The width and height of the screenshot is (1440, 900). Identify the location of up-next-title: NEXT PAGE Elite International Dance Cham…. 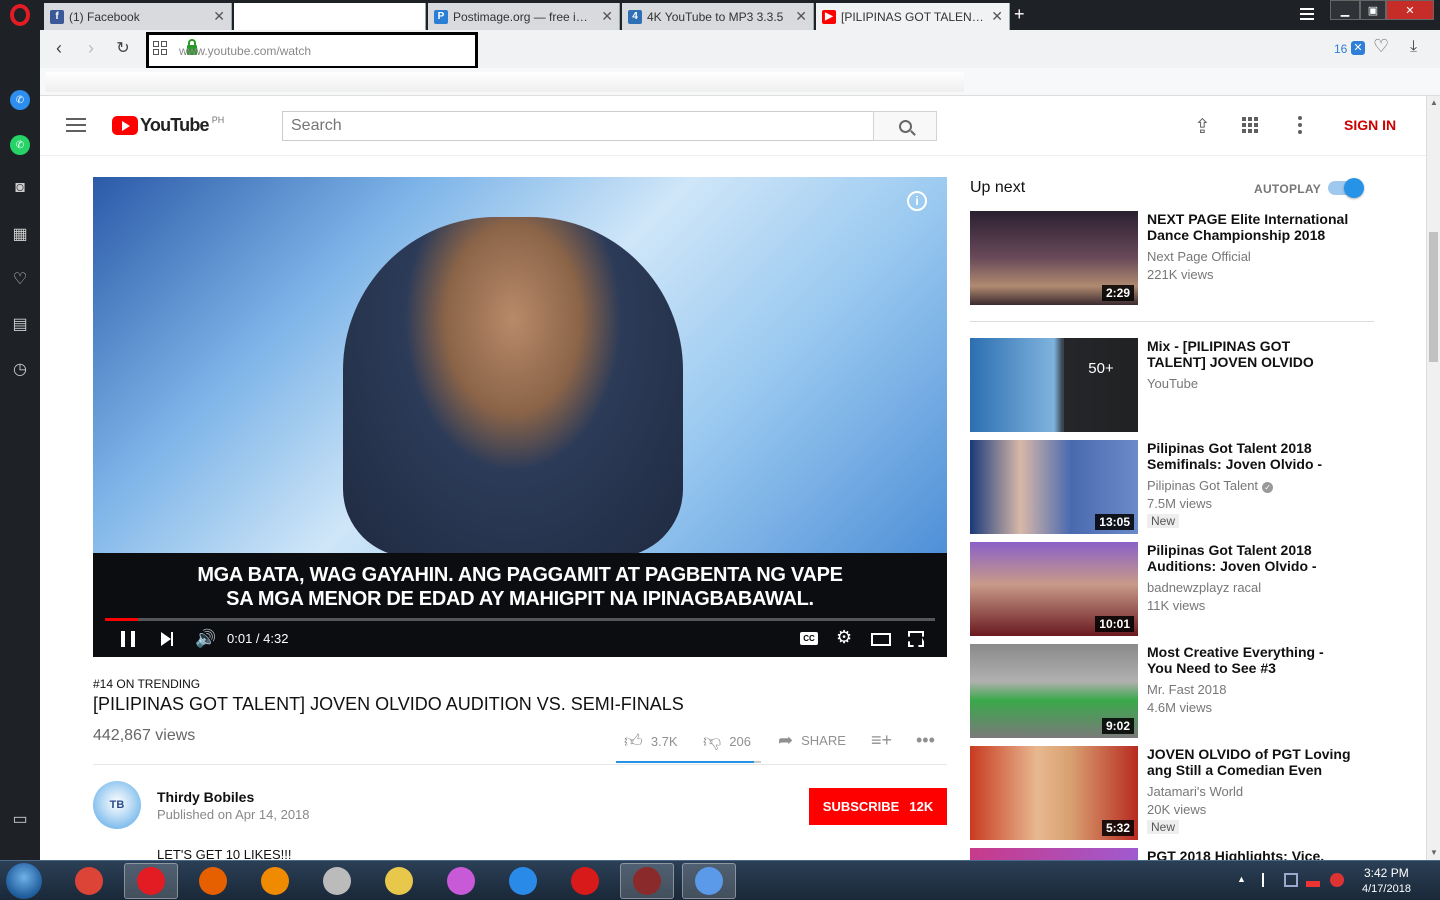
(1249, 227).